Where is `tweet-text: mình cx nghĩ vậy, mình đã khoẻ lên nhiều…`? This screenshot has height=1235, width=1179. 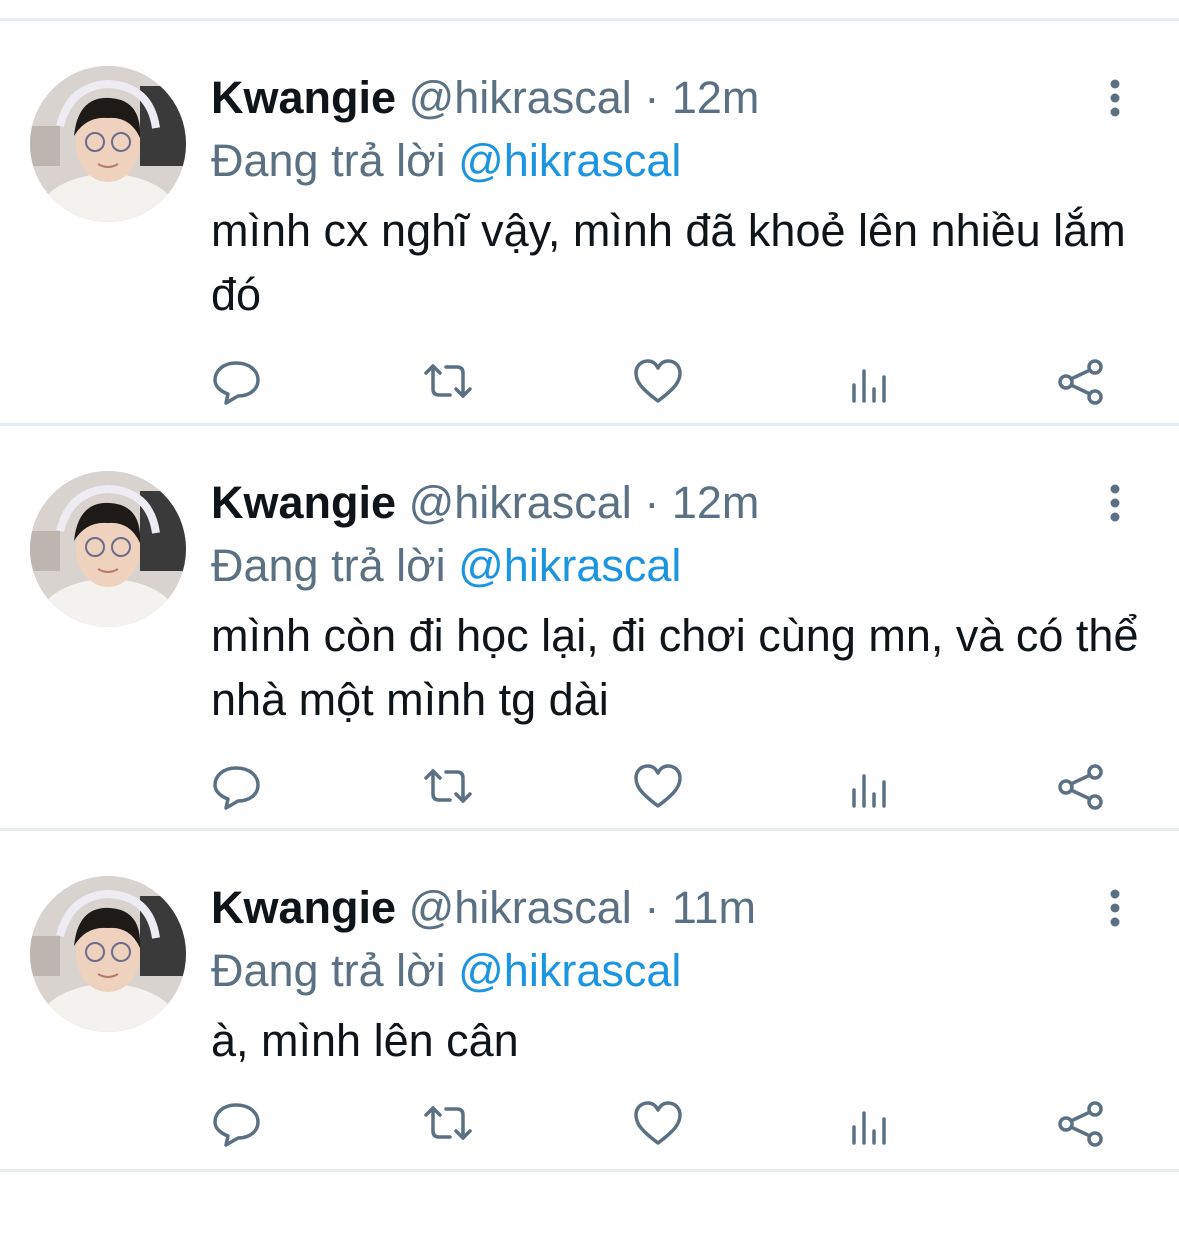
tweet-text: mình cx nghĩ vậy, mình đã khoẻ lên nhiều… is located at coordinates (668, 262).